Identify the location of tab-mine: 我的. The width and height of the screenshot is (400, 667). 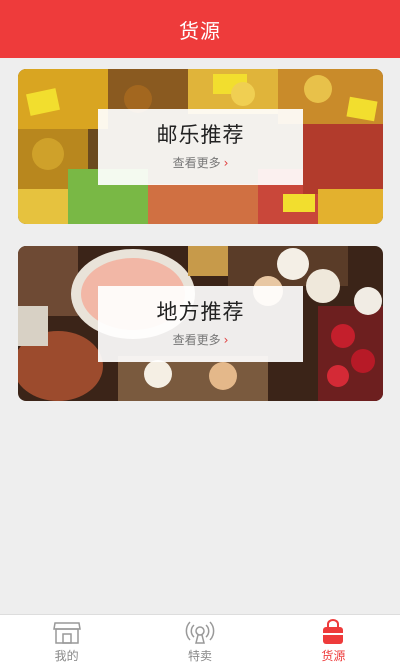
(66, 641).